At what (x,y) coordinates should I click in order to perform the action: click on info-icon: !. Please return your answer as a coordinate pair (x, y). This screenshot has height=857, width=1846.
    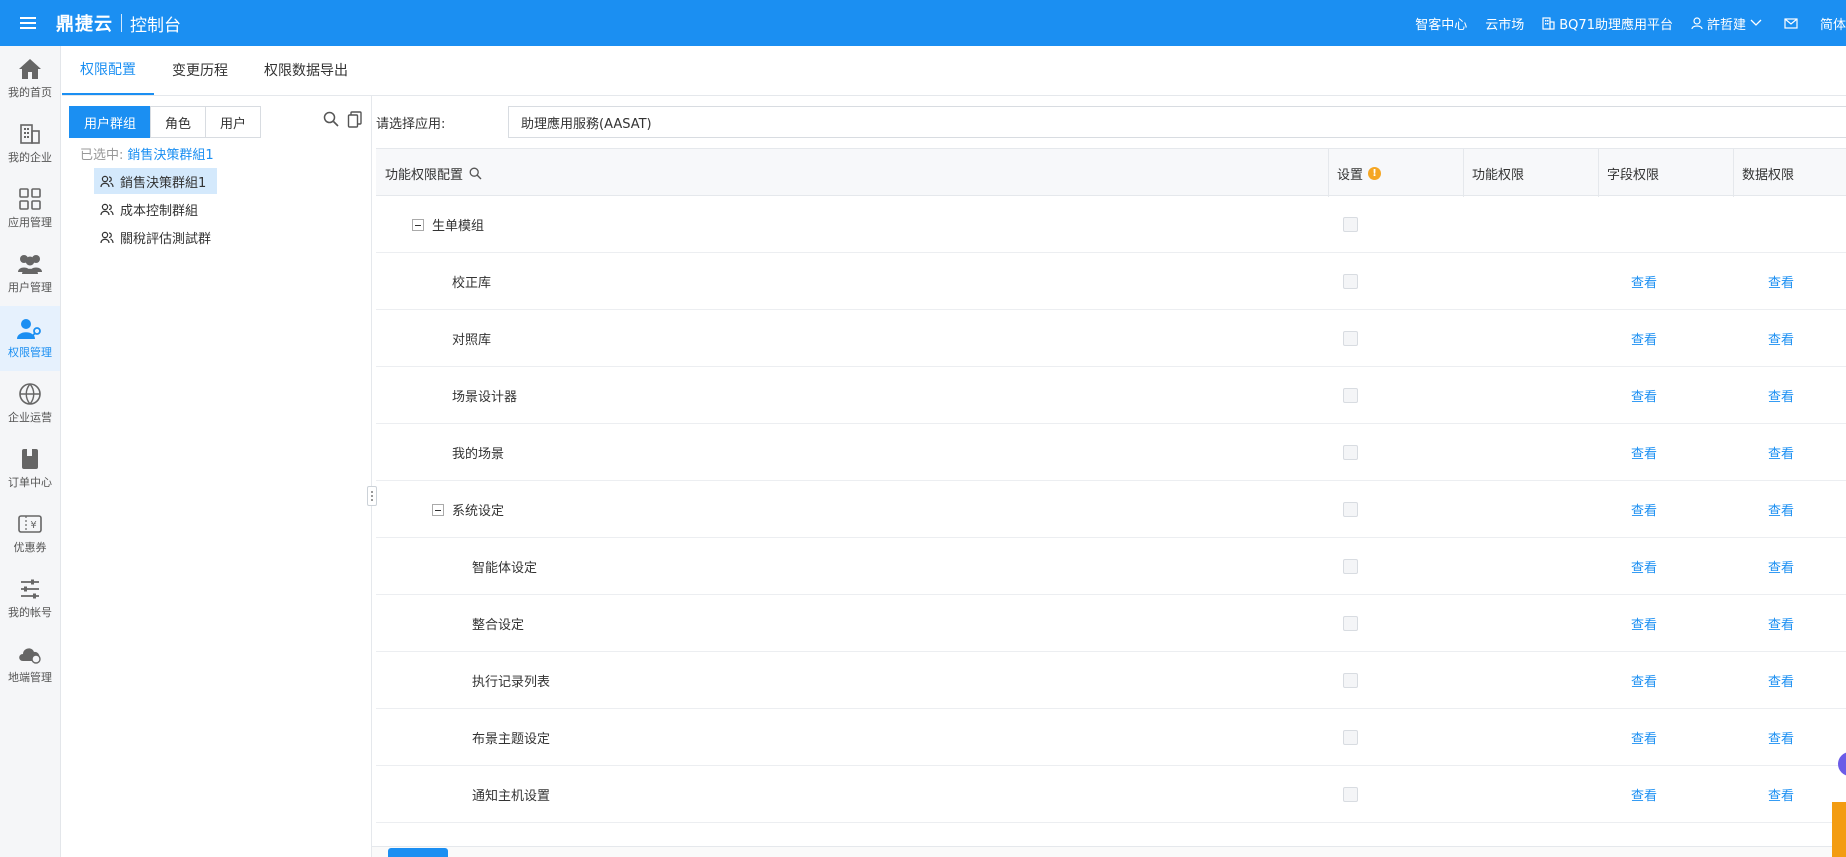
    Looking at the image, I should click on (1375, 173).